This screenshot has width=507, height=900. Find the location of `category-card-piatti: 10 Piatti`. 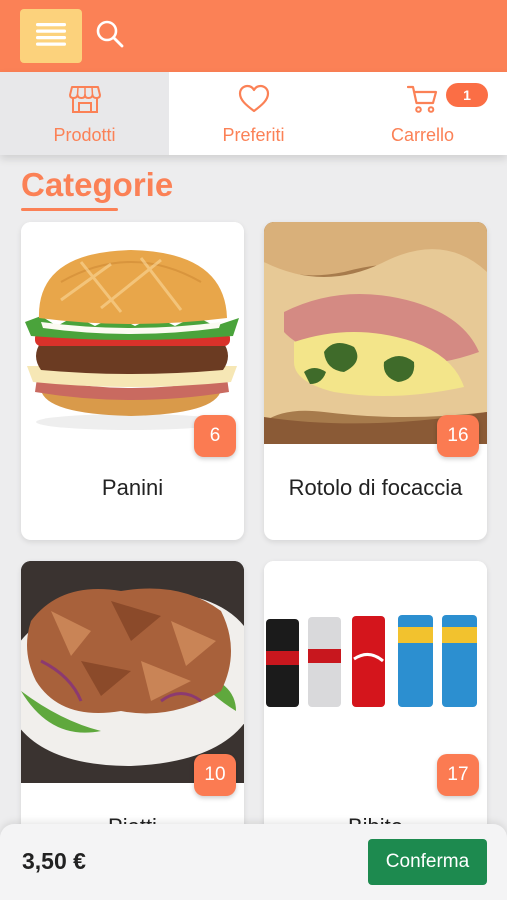

category-card-piatti: 10 Piatti is located at coordinates (132, 711).